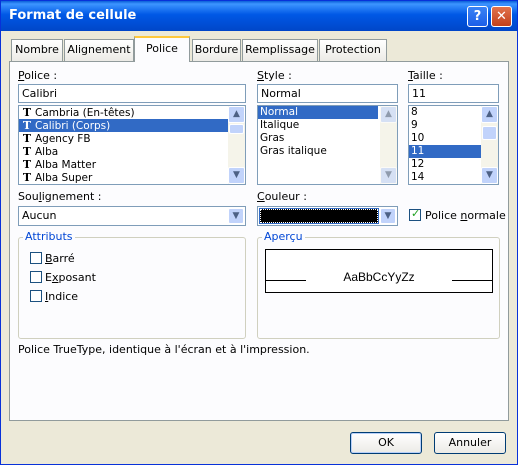  I want to click on preview-legend: Aperçu, so click(283, 236).